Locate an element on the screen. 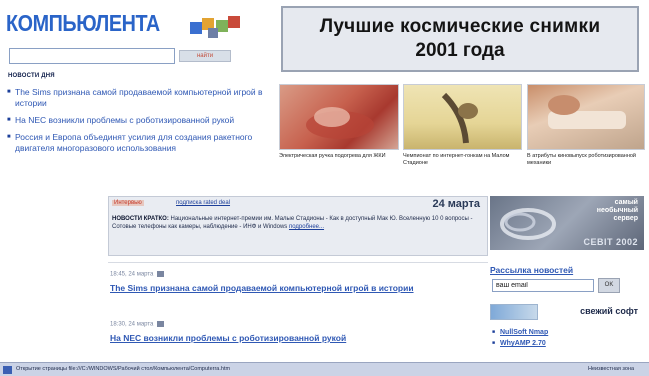 The width and height of the screenshot is (649, 376). date-label: 24 марта is located at coordinates (456, 204).